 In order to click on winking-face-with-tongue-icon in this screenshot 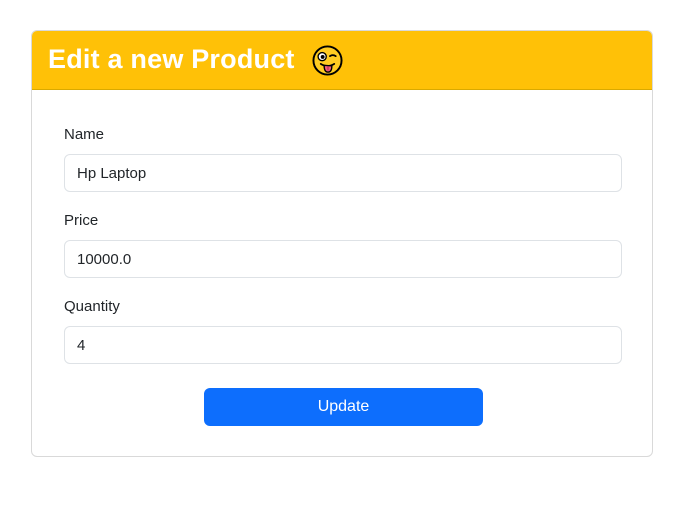, I will do `click(327, 60)`.